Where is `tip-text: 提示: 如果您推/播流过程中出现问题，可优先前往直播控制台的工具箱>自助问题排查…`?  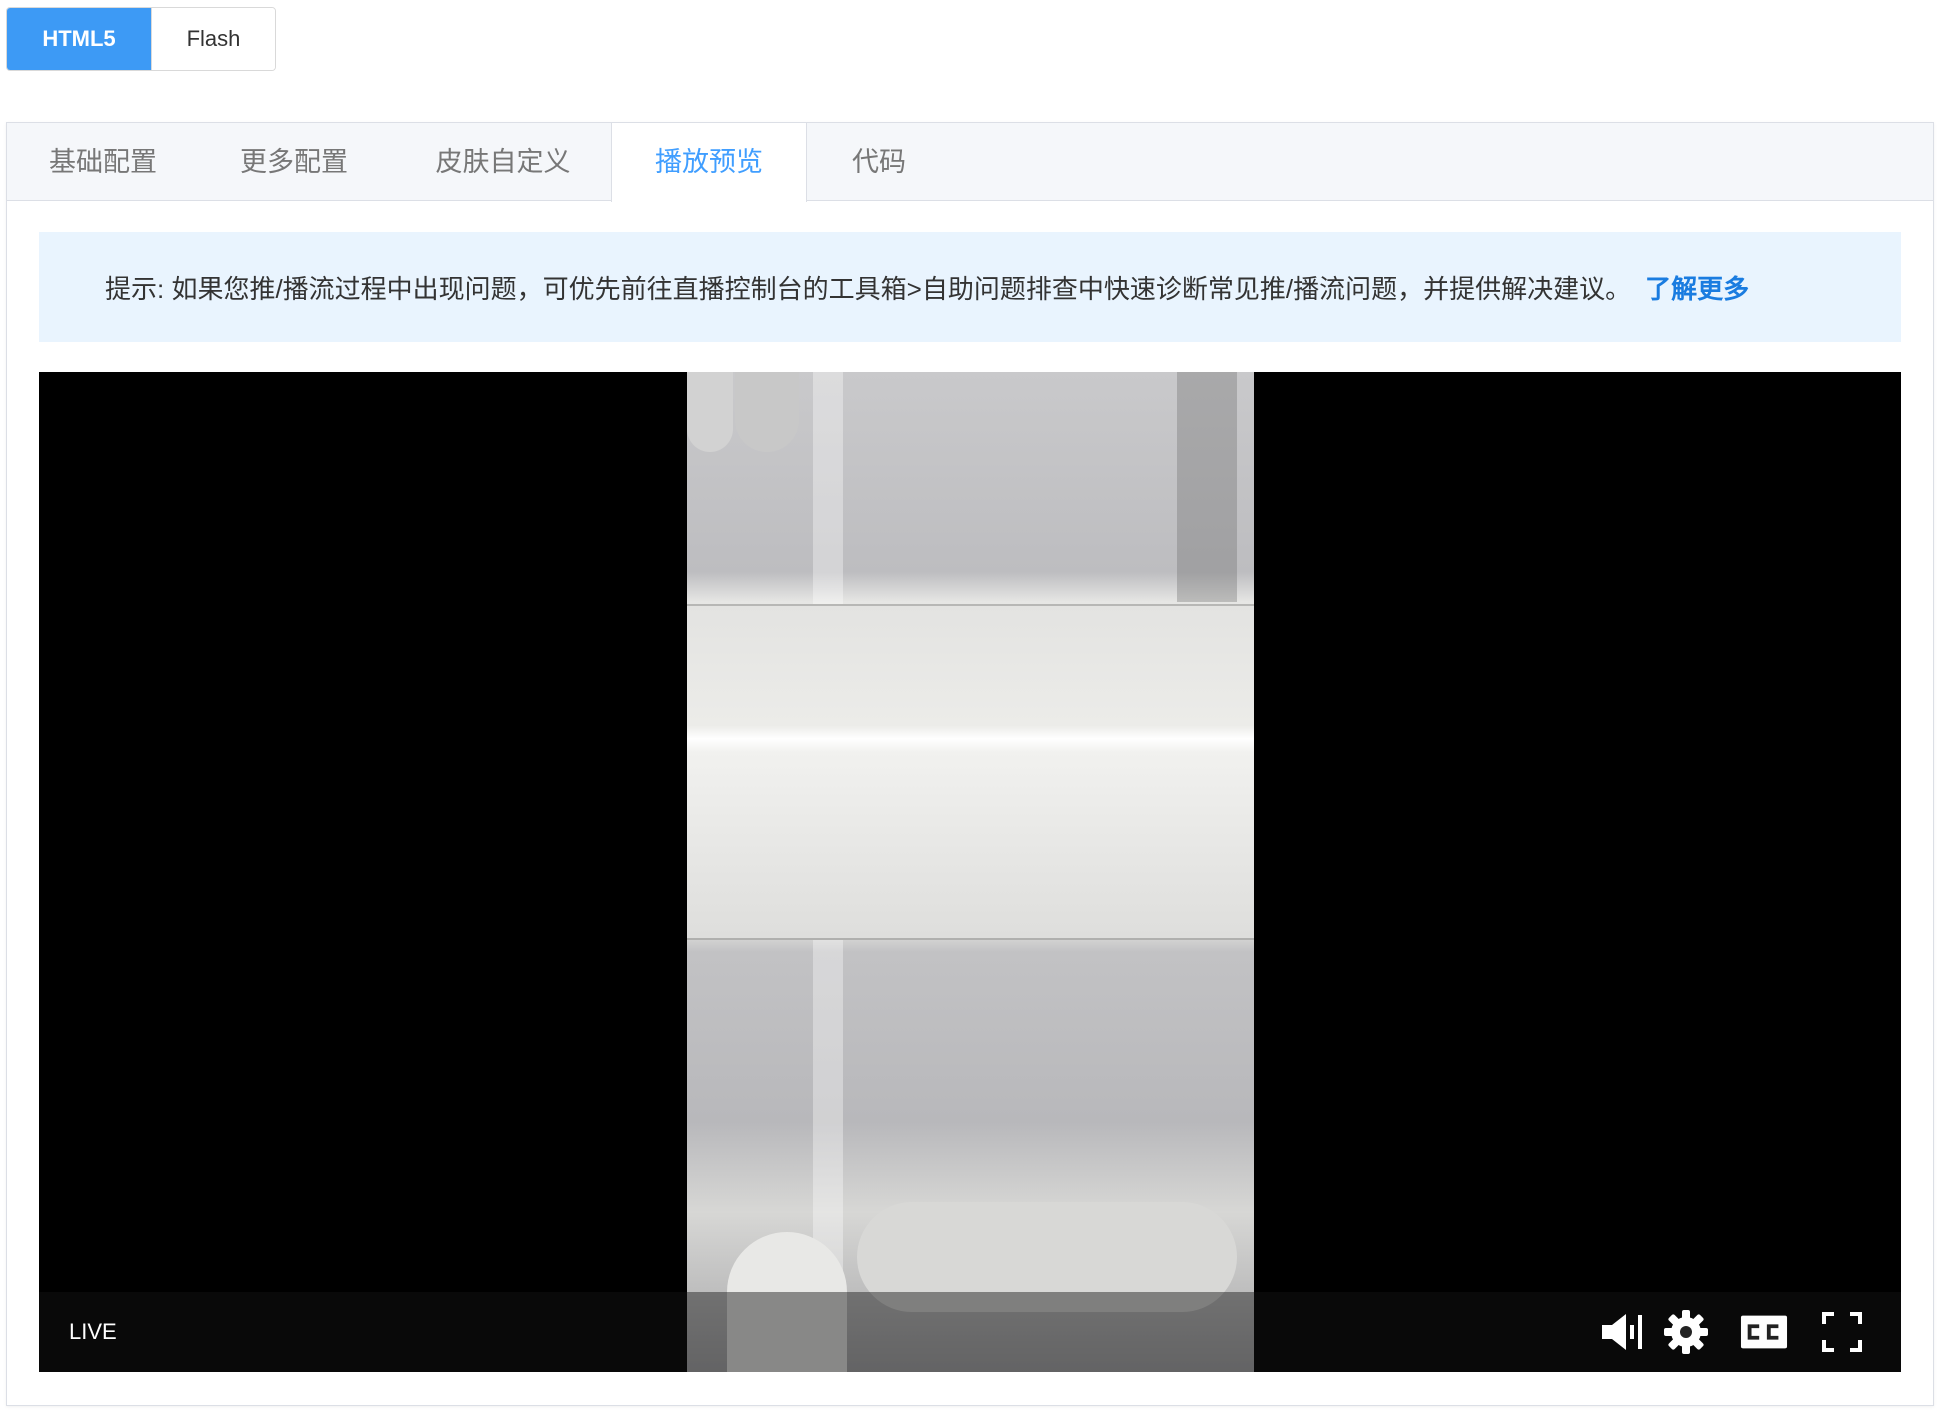 tip-text: 提示: 如果您推/播流过程中出现问题，可优先前往直播控制台的工具箱>自助问题排查… is located at coordinates (868, 288).